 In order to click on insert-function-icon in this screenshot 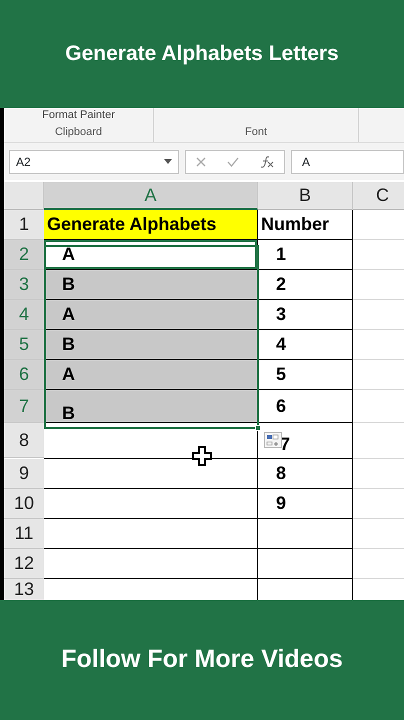, I will do `click(267, 162)`.